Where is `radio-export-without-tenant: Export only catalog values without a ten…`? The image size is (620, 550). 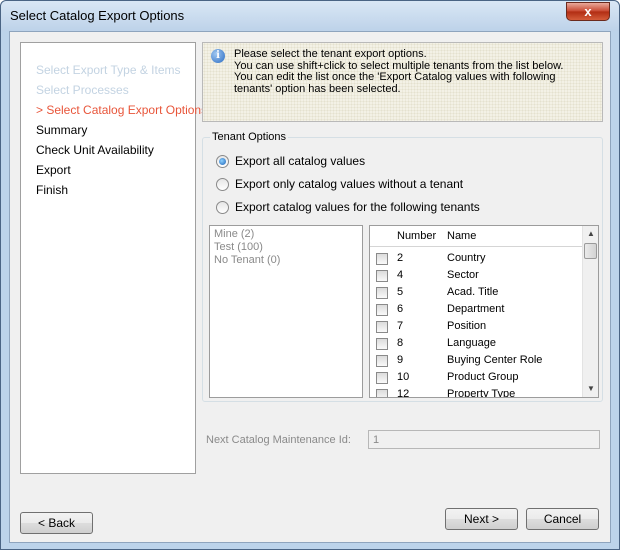
radio-export-without-tenant: Export only catalog values without a ten… is located at coordinates (339, 184).